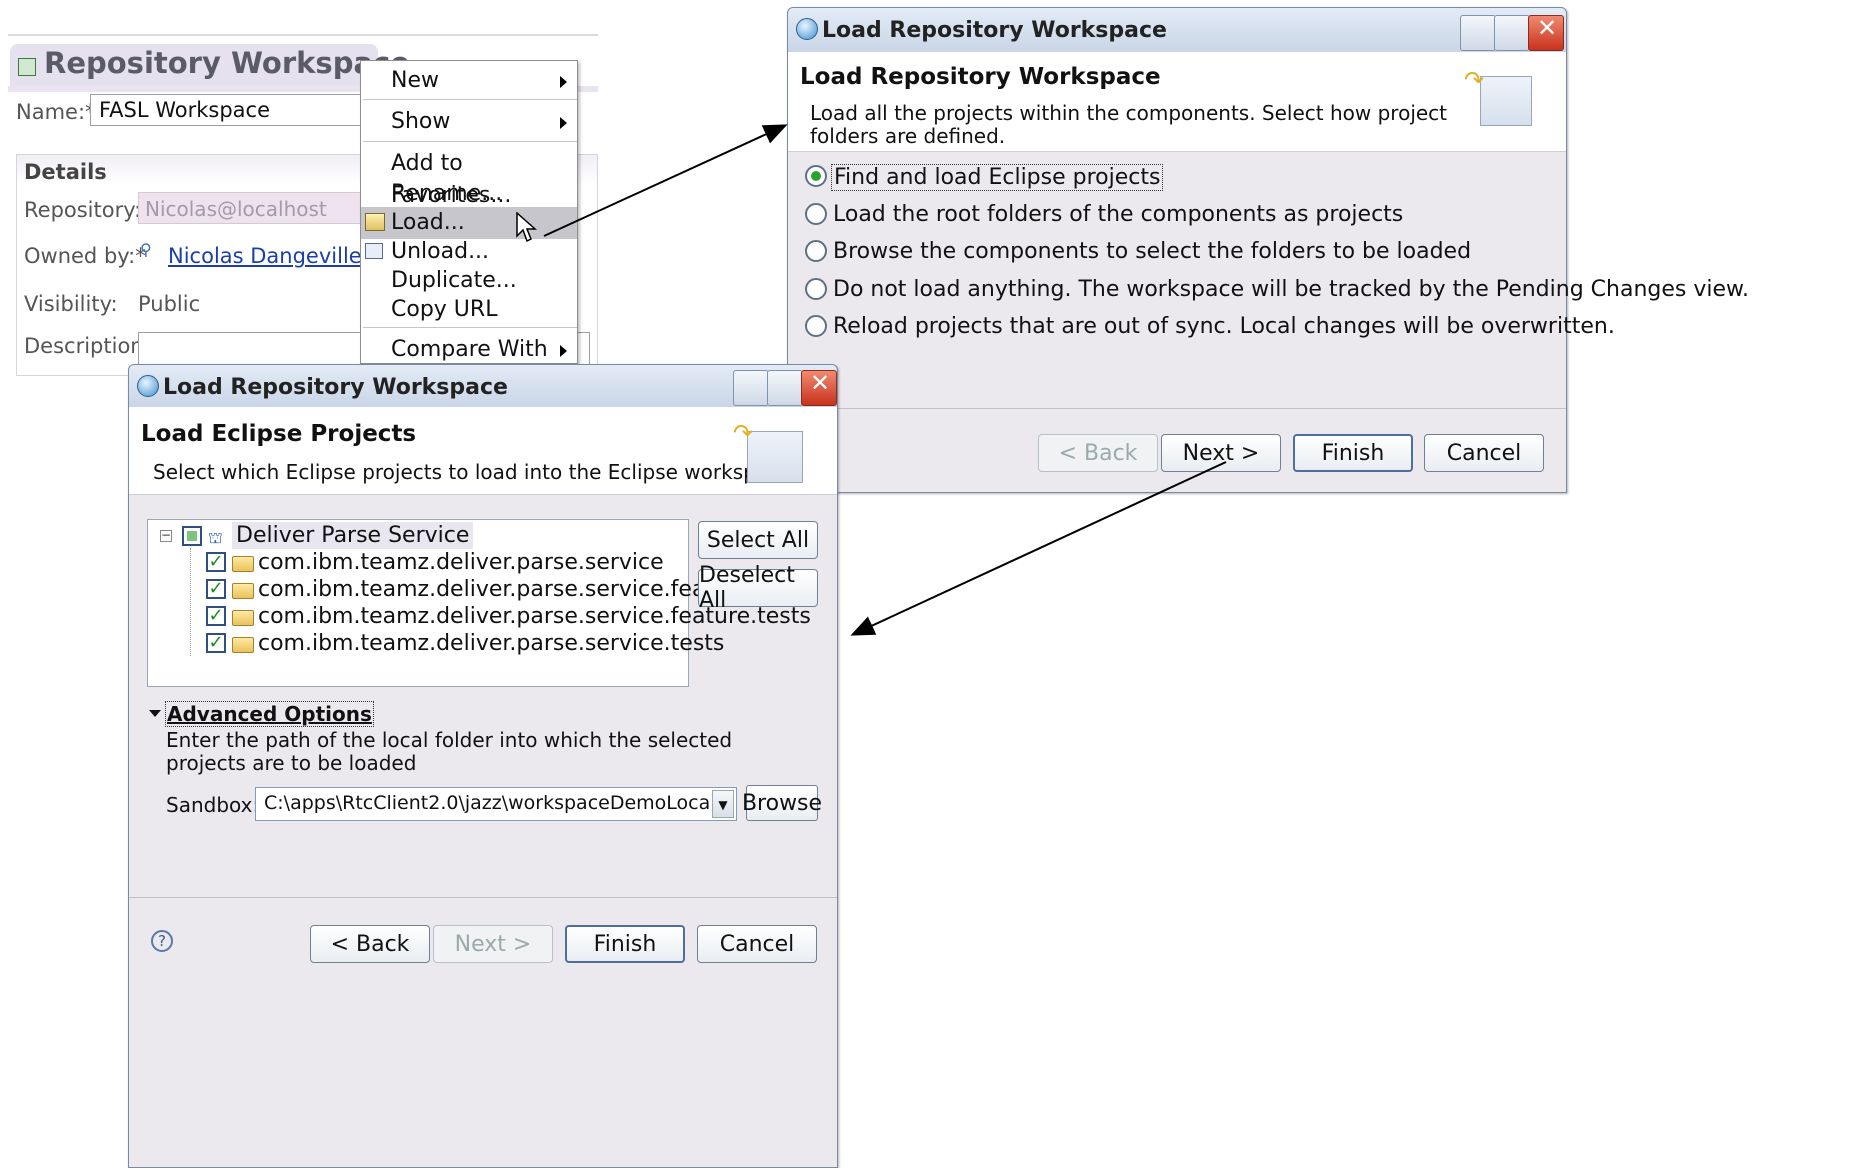 The width and height of the screenshot is (1871, 1168). What do you see at coordinates (1038, 548) in the screenshot?
I see `arrow-next-to-dialog` at bounding box center [1038, 548].